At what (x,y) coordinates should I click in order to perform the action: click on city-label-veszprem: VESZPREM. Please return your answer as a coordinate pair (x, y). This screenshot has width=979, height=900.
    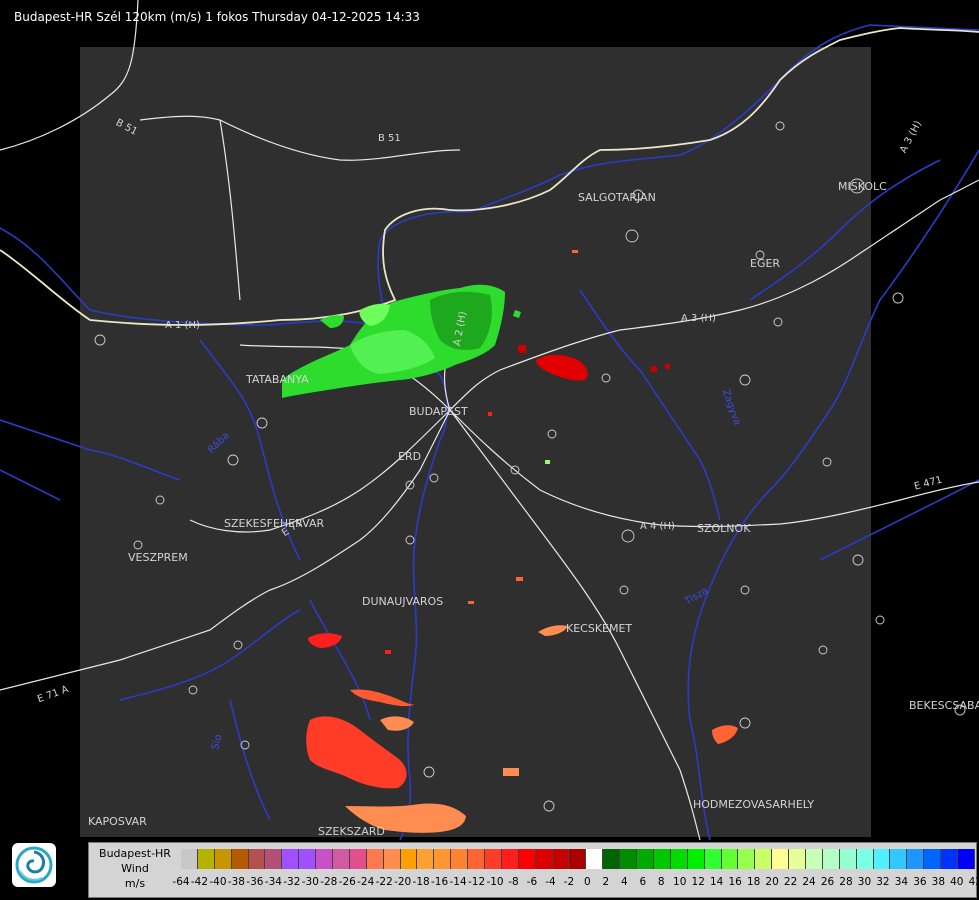
    Looking at the image, I should click on (158, 557).